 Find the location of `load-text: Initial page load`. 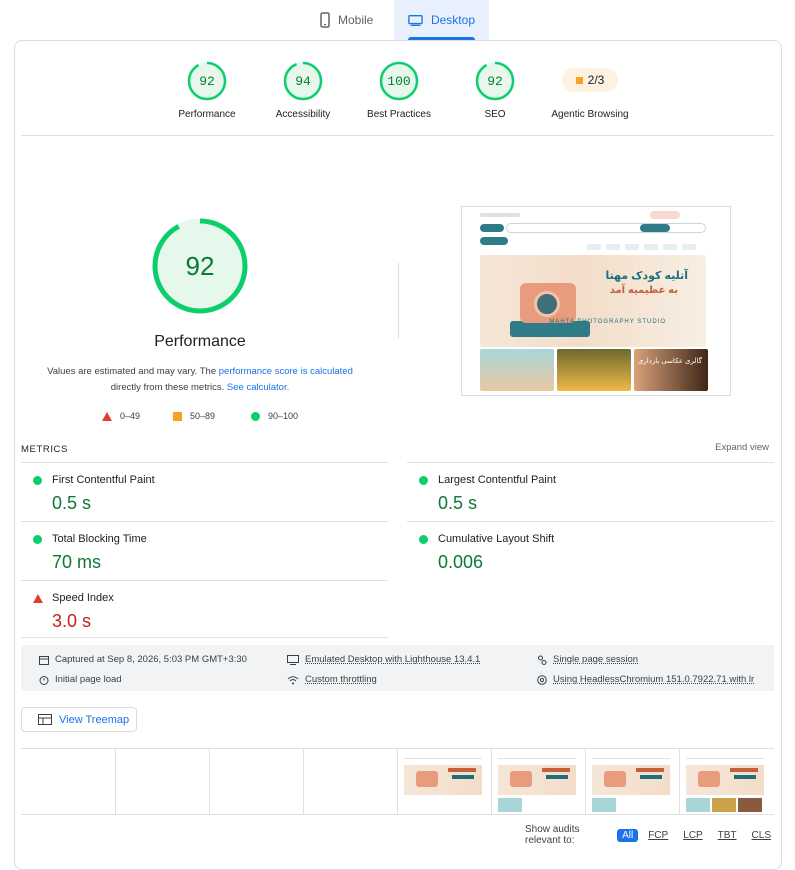

load-text: Initial page load is located at coordinates (88, 679).